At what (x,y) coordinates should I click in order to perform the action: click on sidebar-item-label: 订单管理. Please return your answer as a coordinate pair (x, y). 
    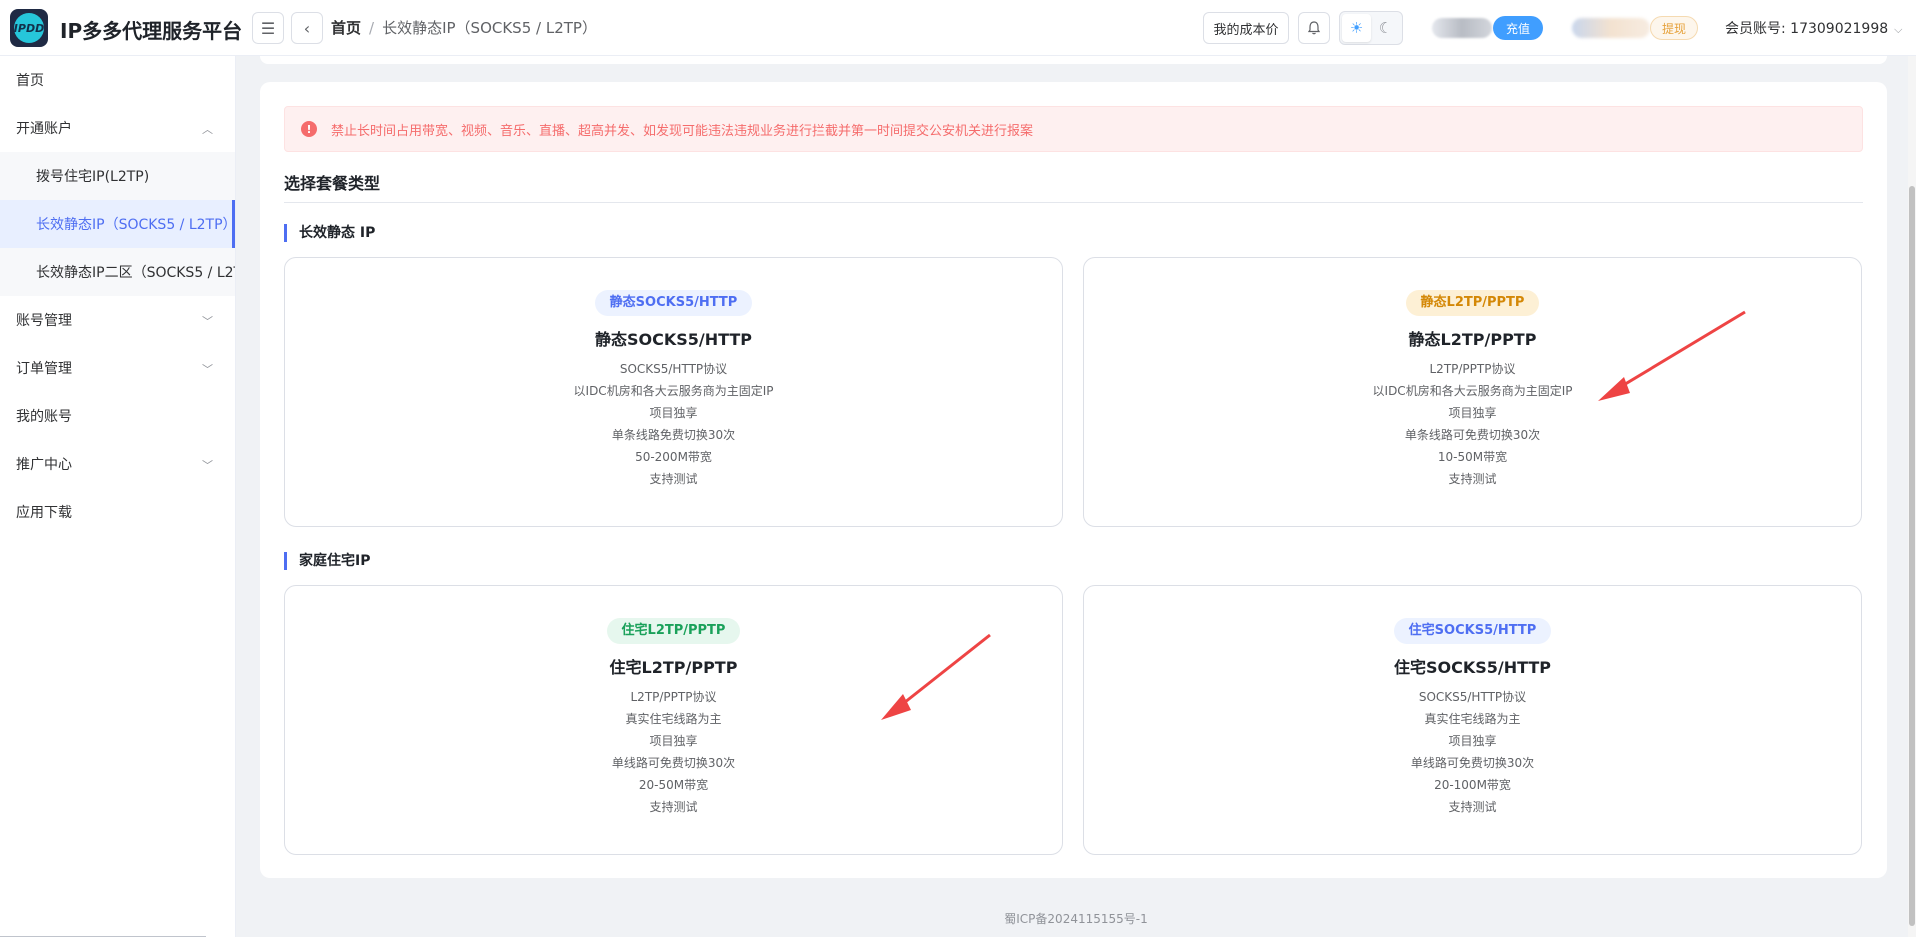
    Looking at the image, I should click on (44, 369).